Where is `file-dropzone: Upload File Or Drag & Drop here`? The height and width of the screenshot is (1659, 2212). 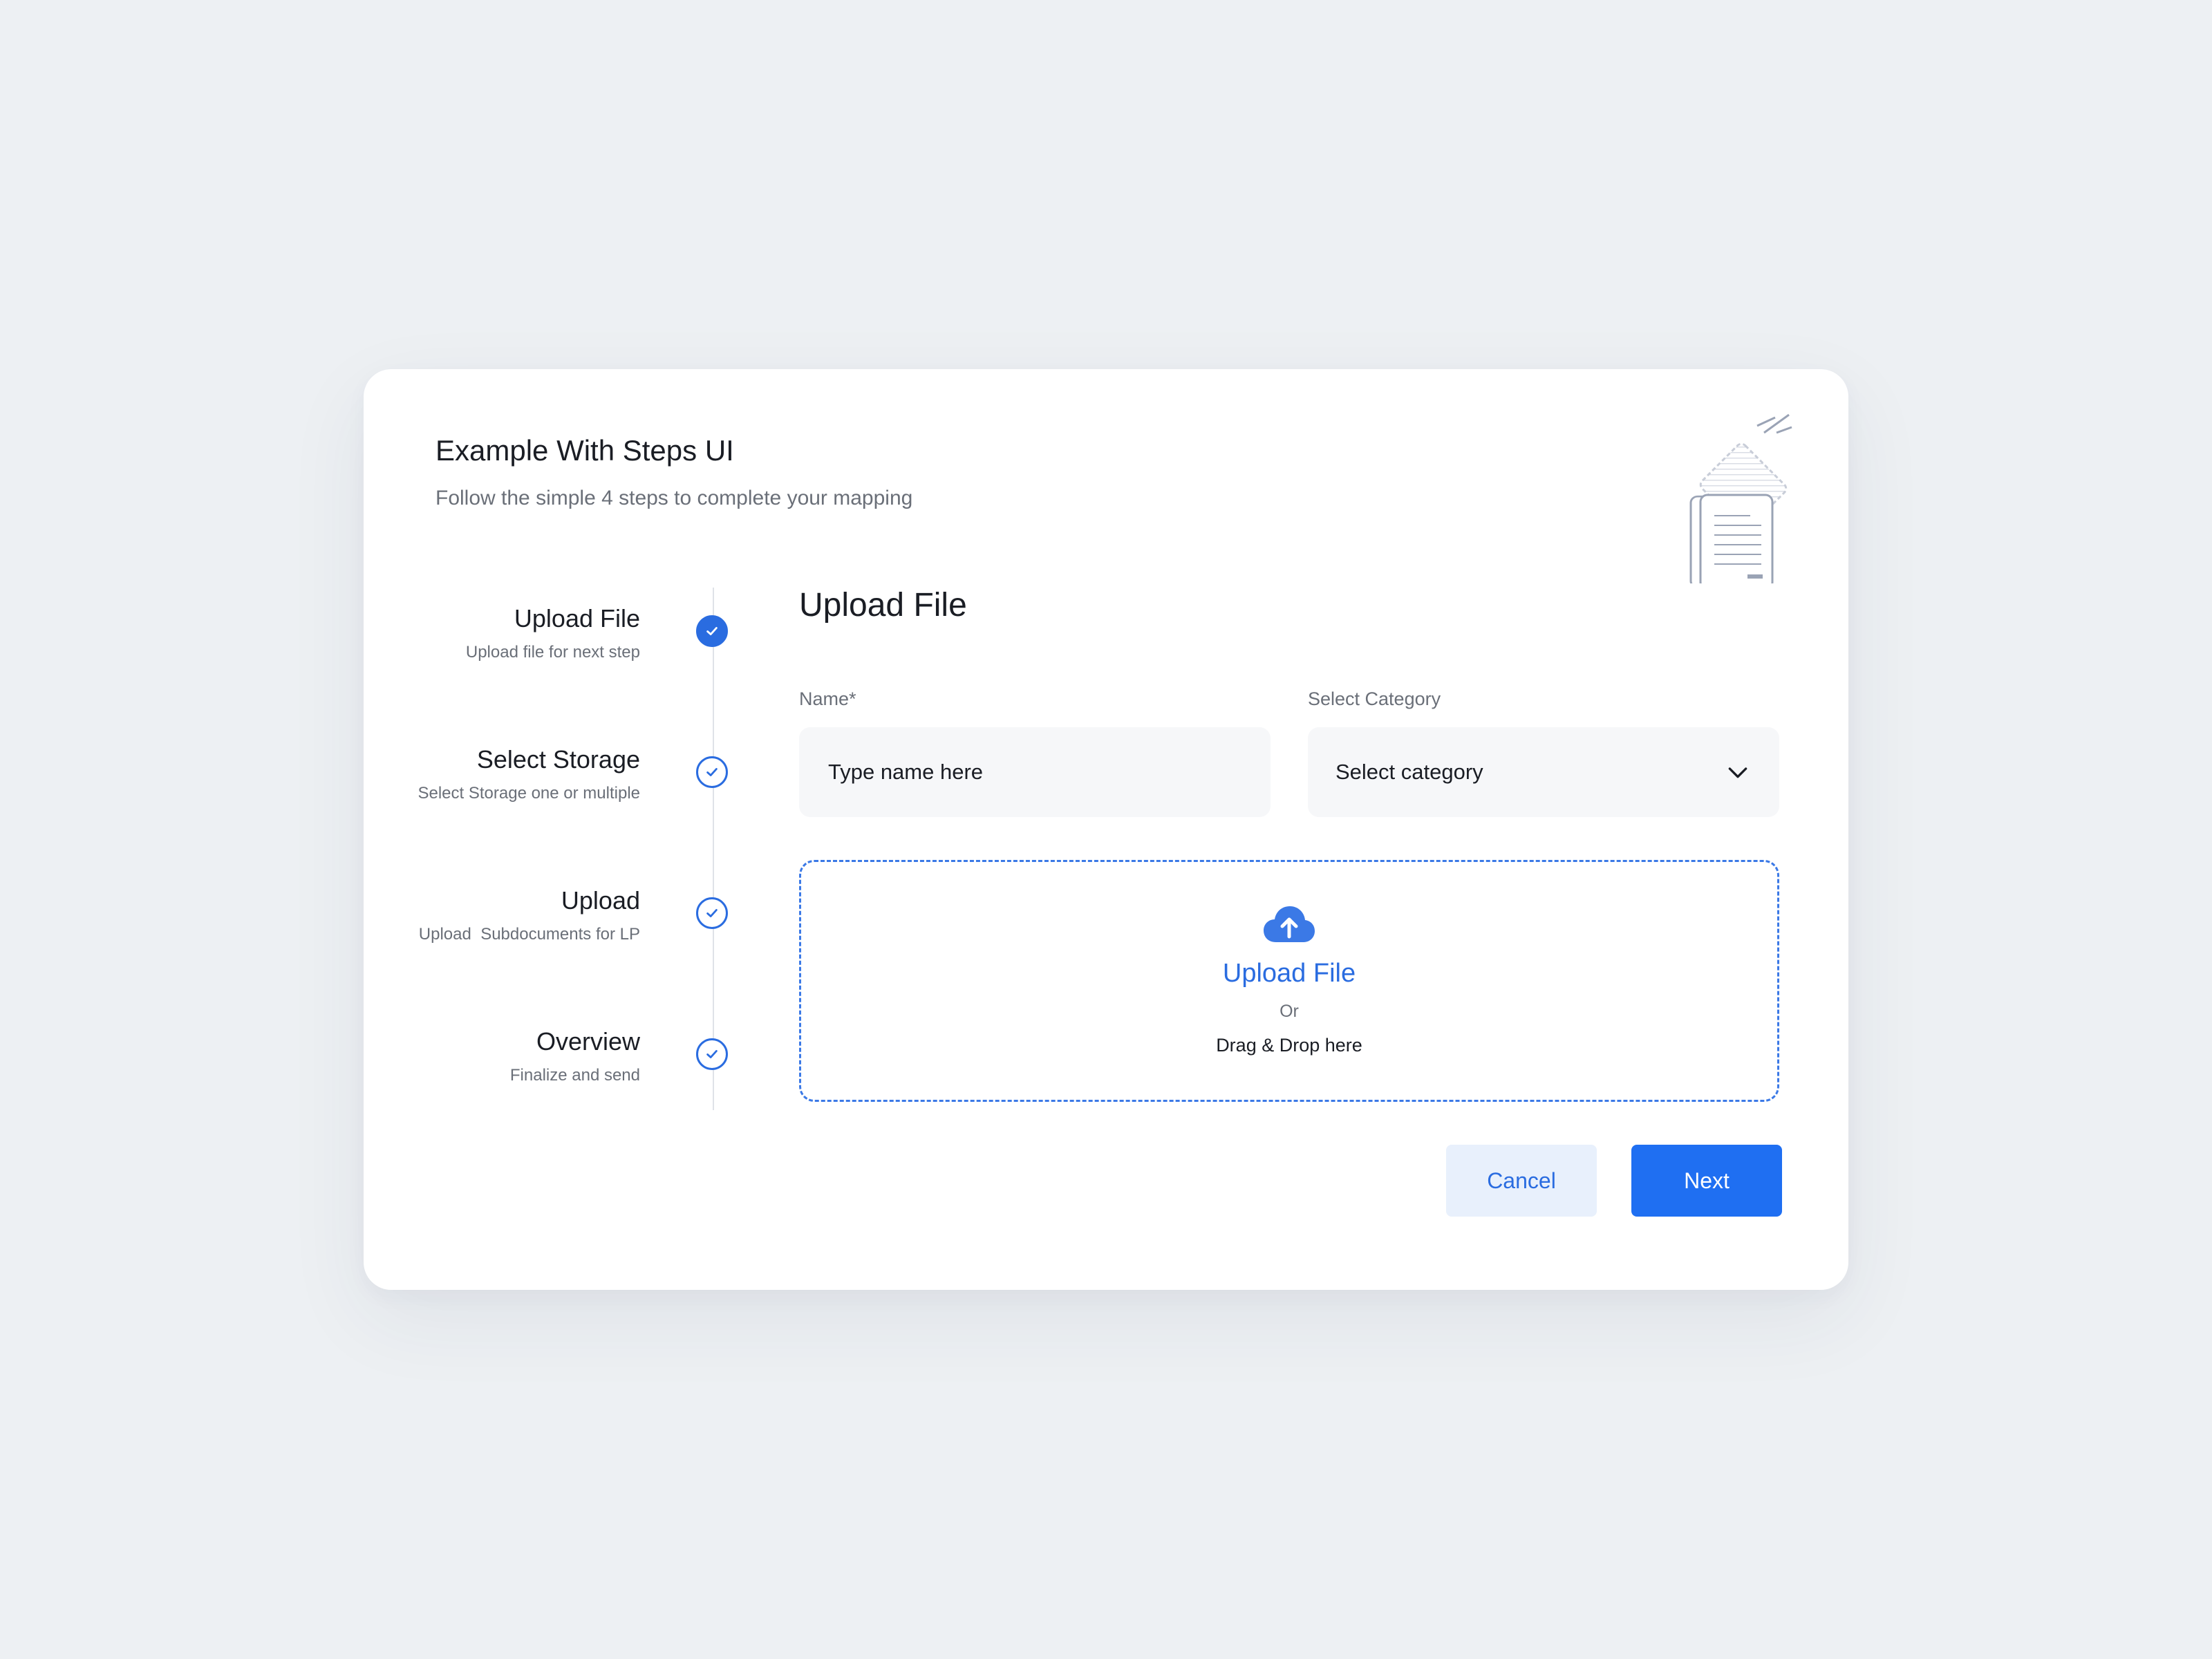 file-dropzone: Upload File Or Drag & Drop here is located at coordinates (1289, 981).